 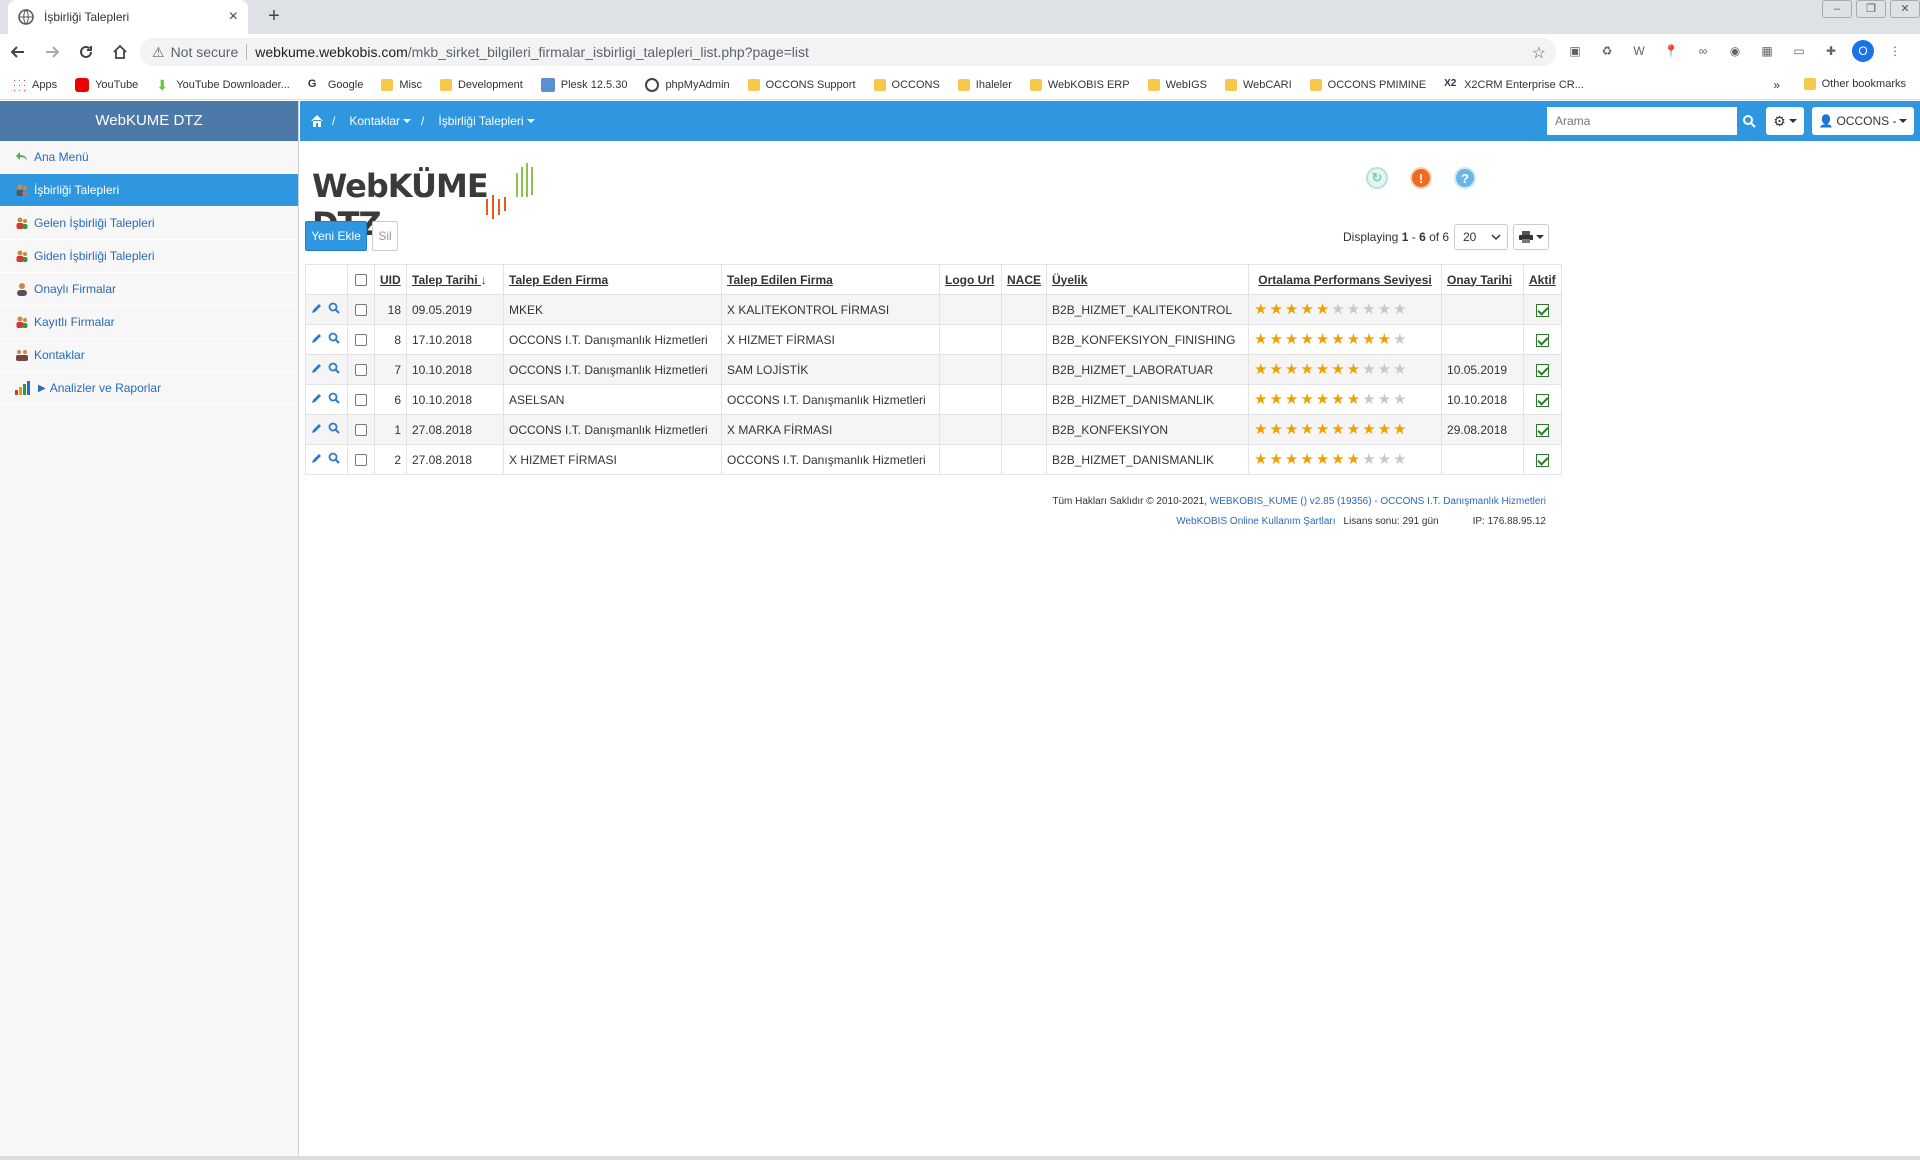 What do you see at coordinates (1481, 237) in the screenshot?
I see `page-size-select: 20` at bounding box center [1481, 237].